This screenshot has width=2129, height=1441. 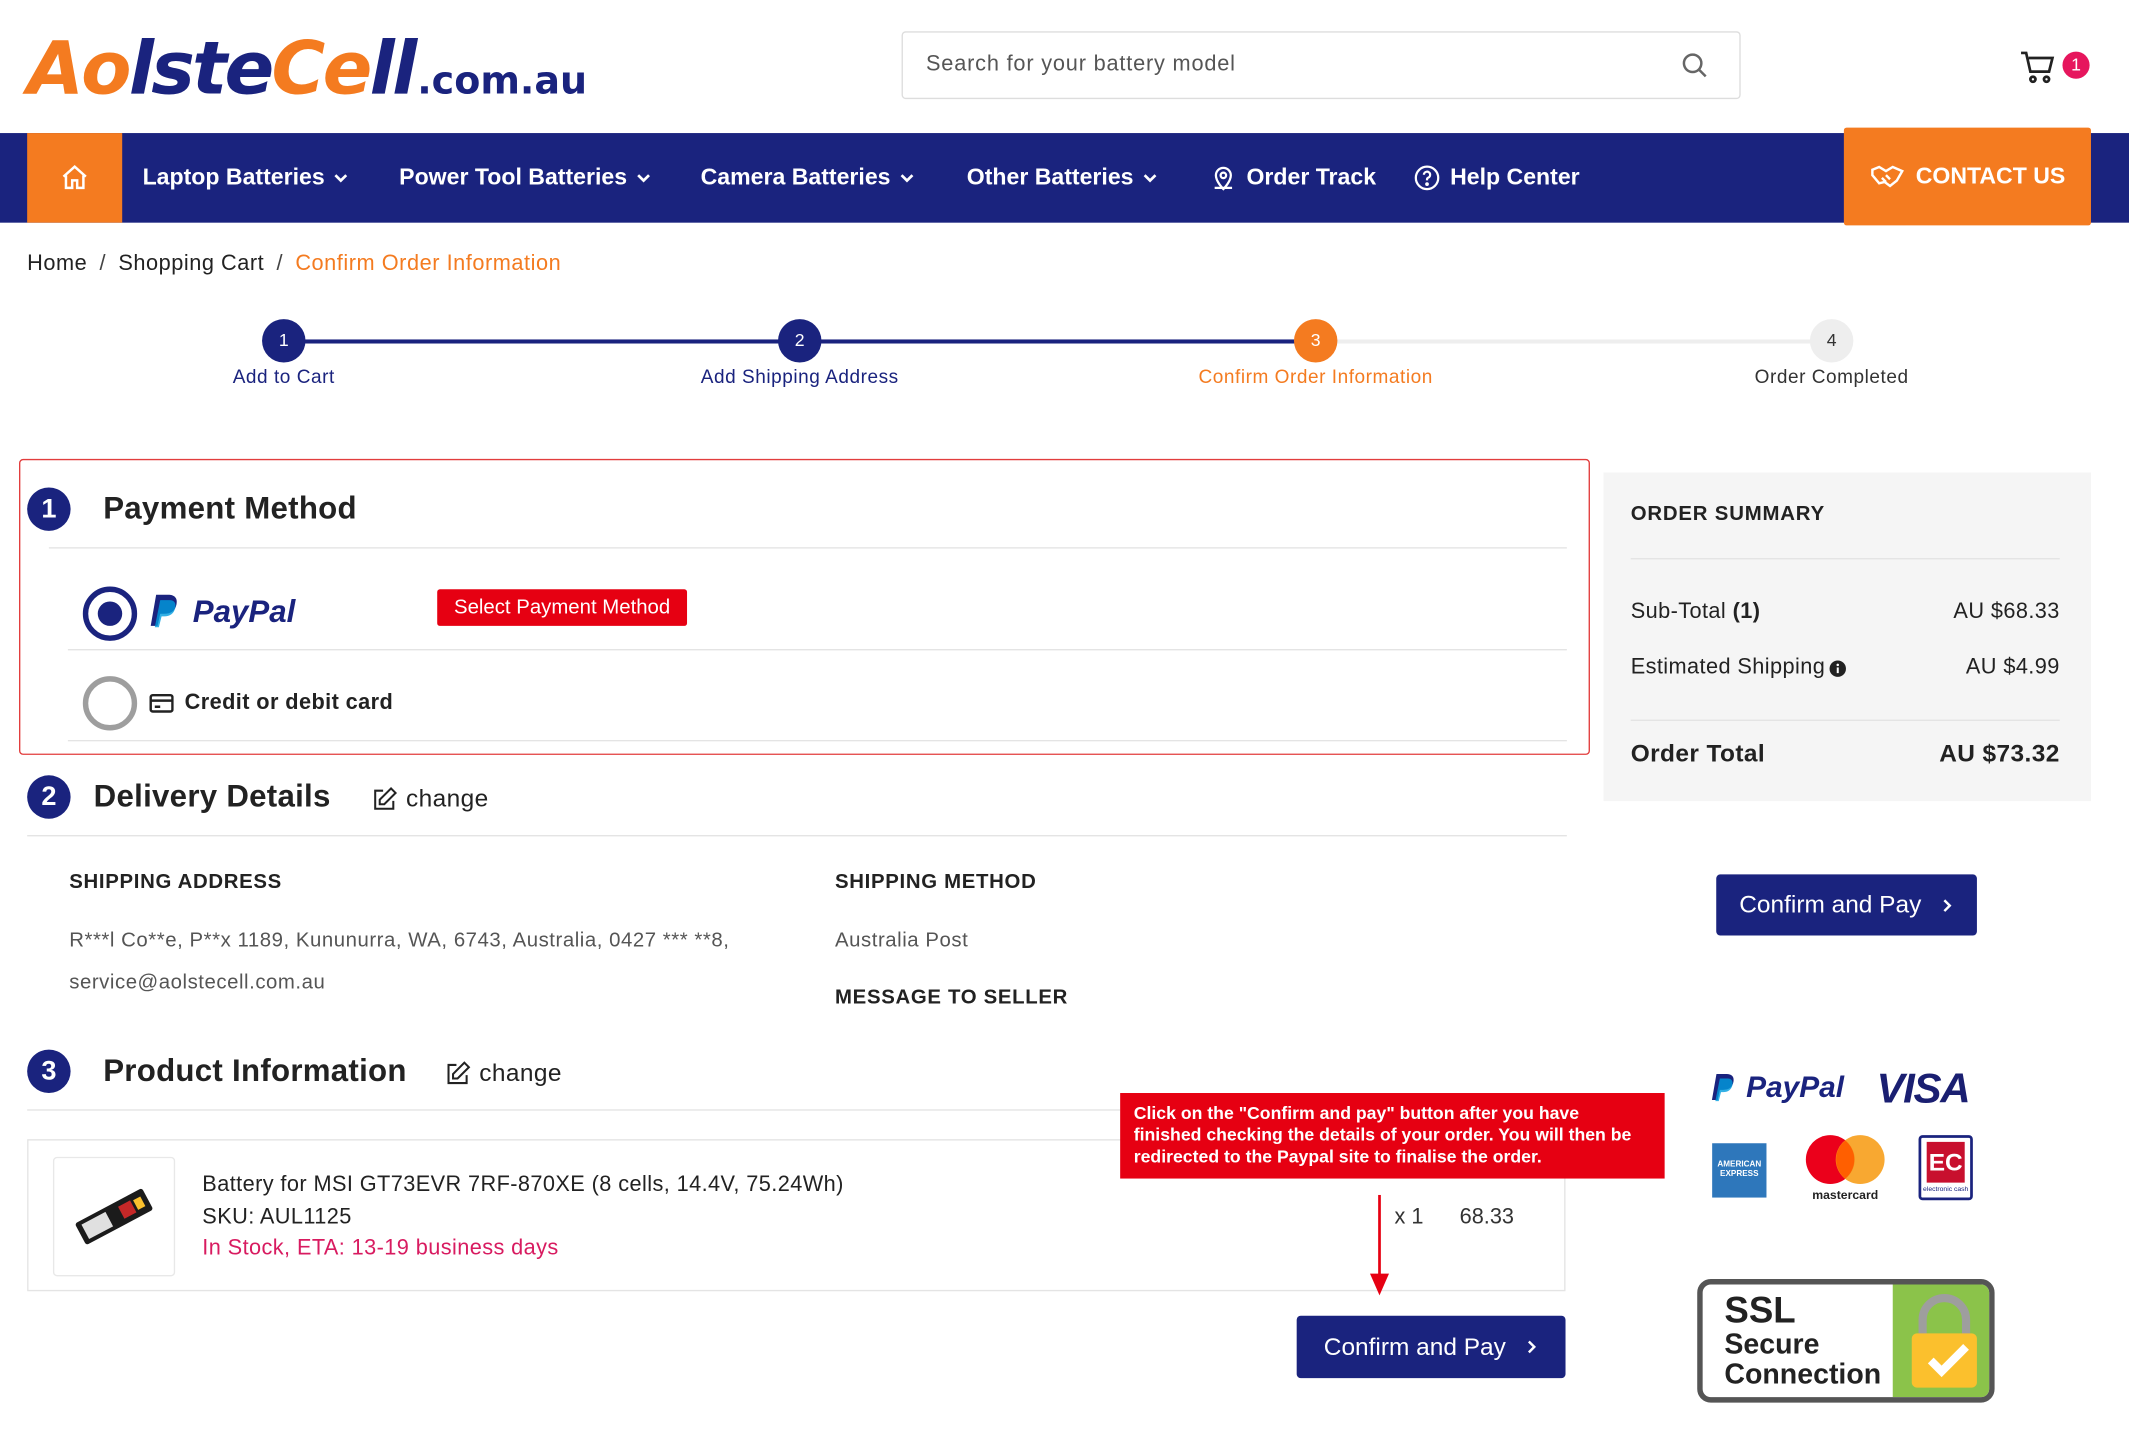 I want to click on search-input, so click(x=1269, y=65).